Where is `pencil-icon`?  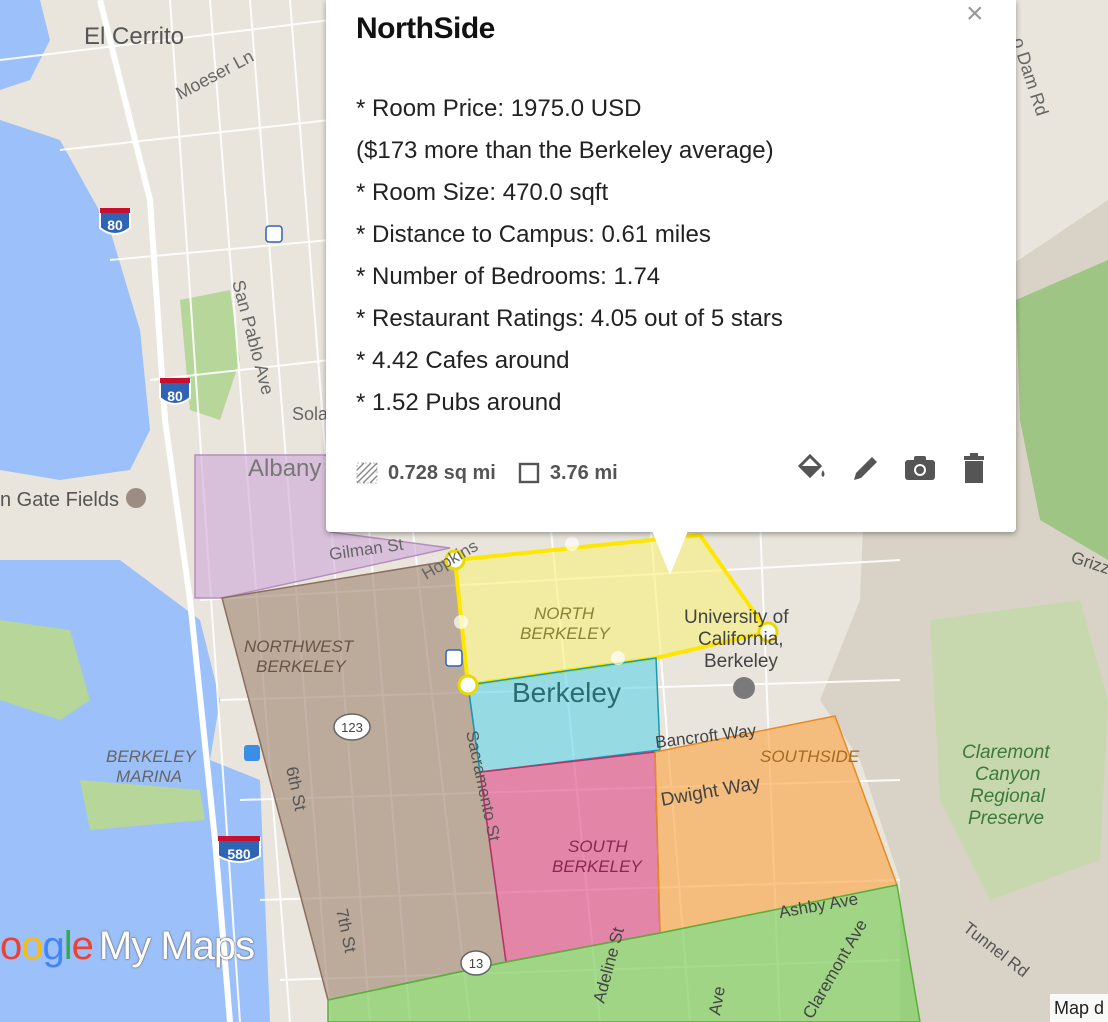
pencil-icon is located at coordinates (866, 468).